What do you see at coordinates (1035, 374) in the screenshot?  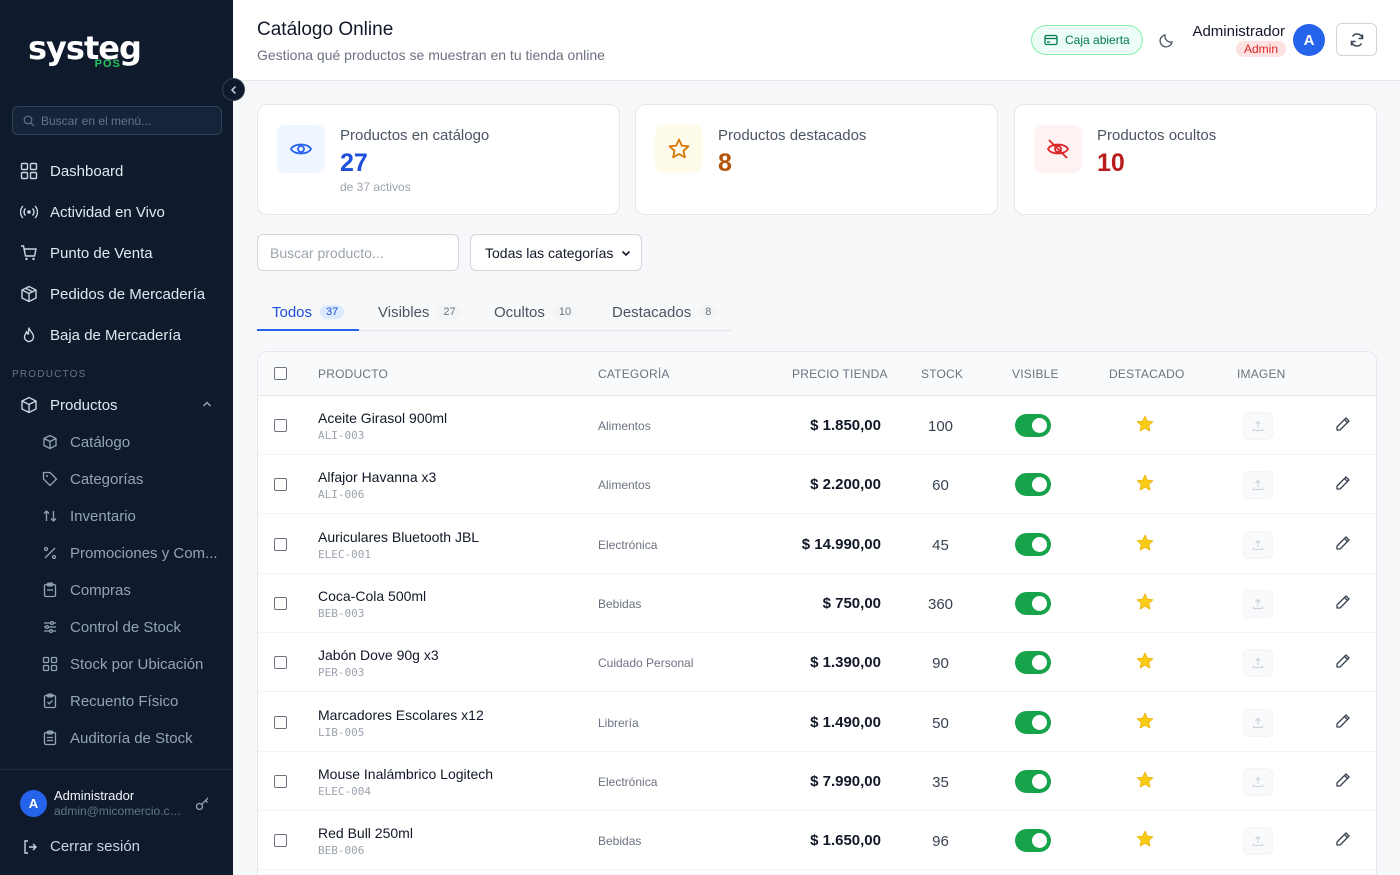 I see `header-visible: VISIBLE` at bounding box center [1035, 374].